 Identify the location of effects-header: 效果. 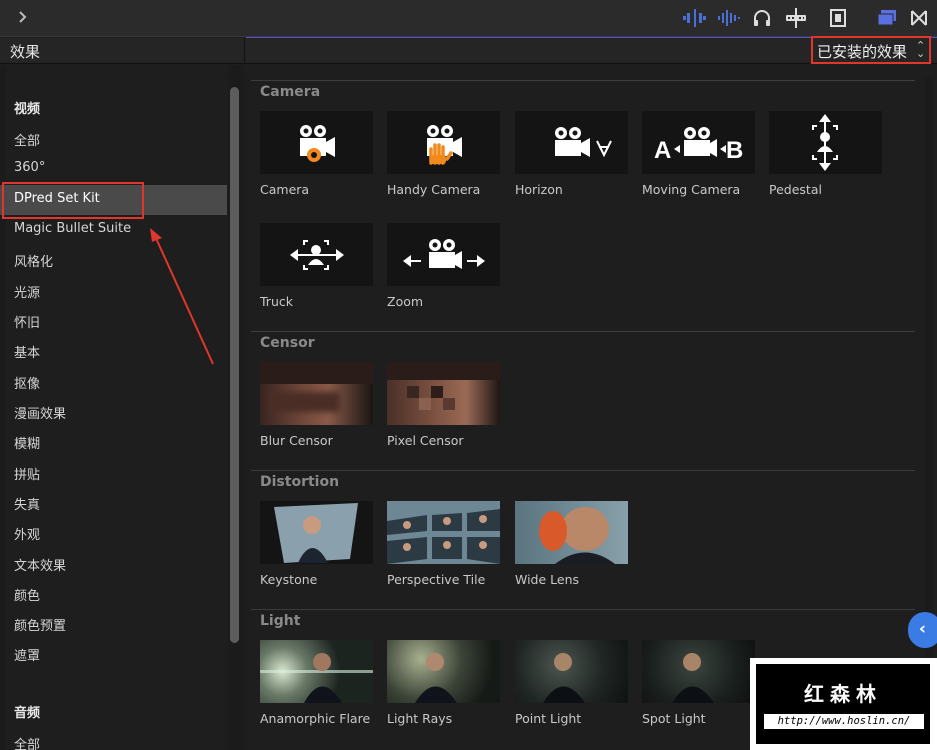
(468, 51).